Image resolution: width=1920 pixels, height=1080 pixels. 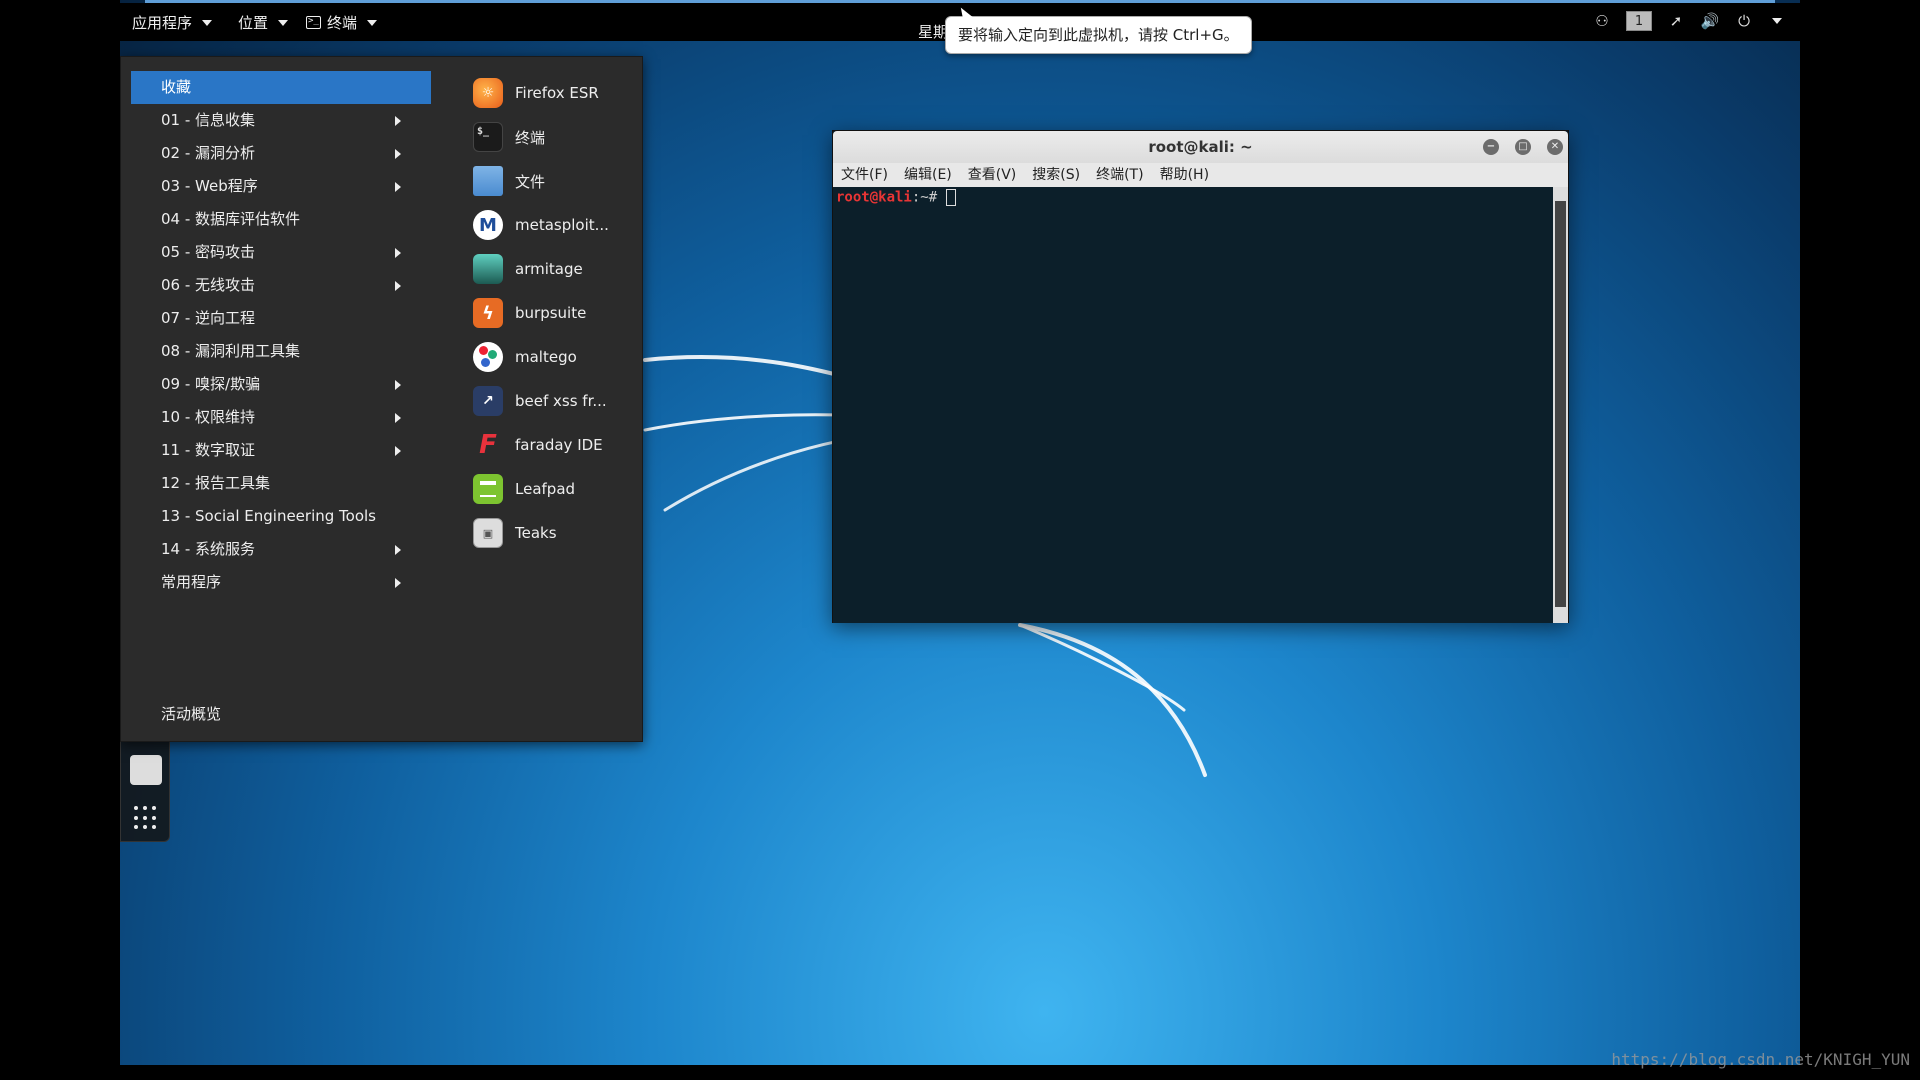 I want to click on menu-category: 05 - 密码攻击, so click(x=281, y=252).